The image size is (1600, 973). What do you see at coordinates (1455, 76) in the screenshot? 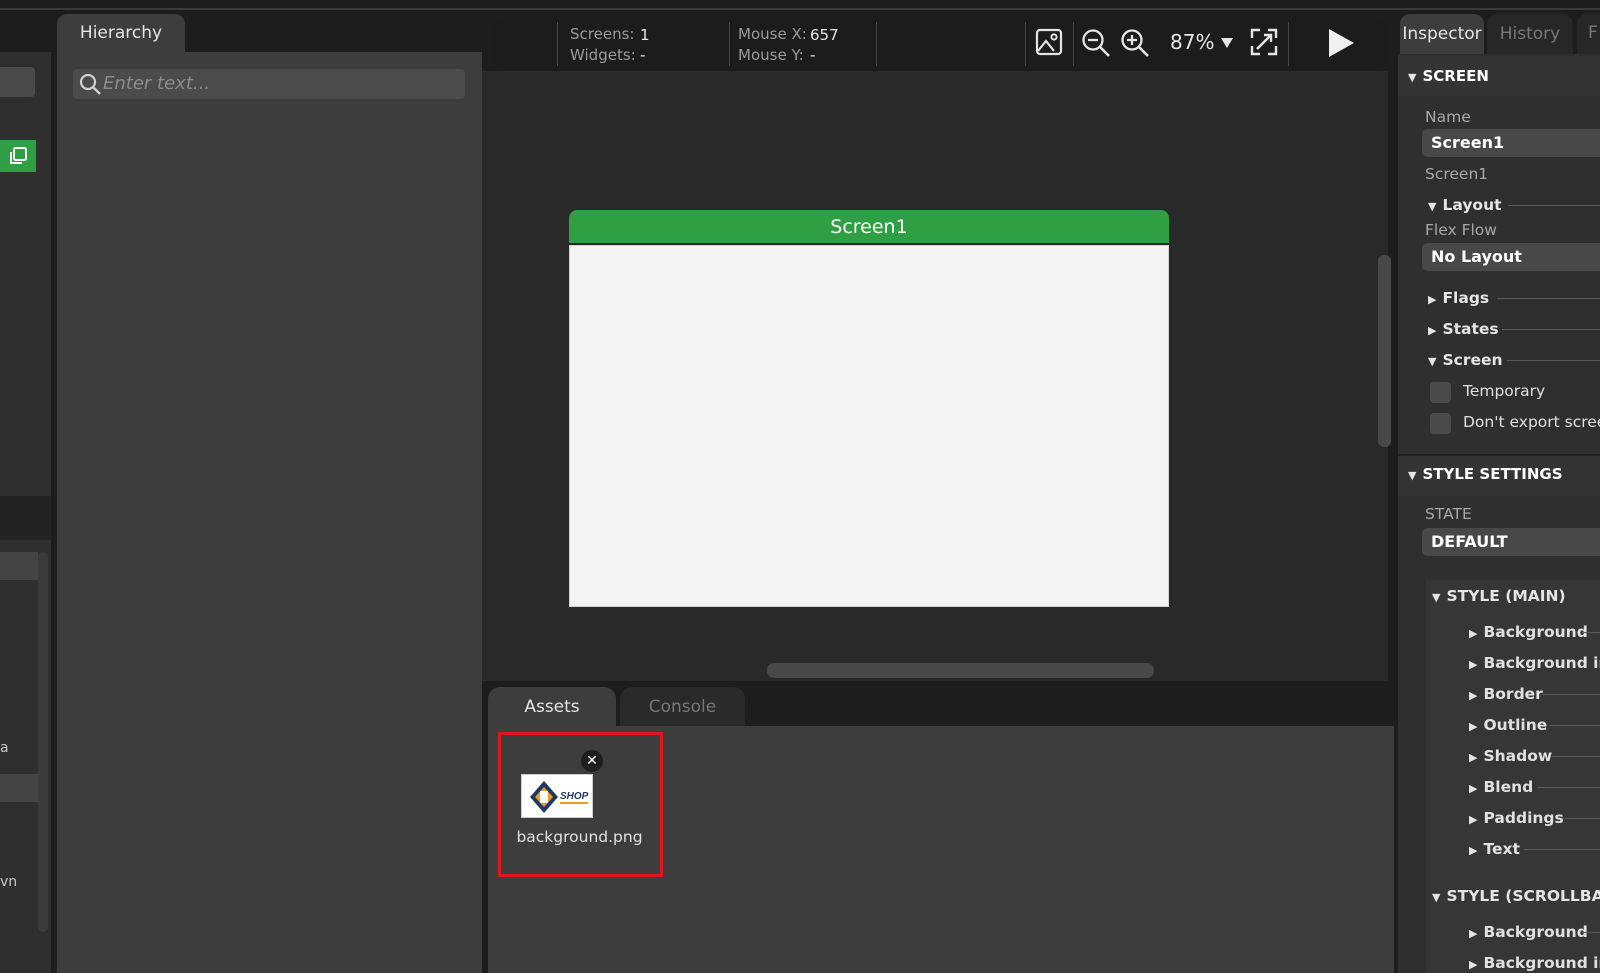
I see `screen-section-label: SCREEN` at bounding box center [1455, 76].